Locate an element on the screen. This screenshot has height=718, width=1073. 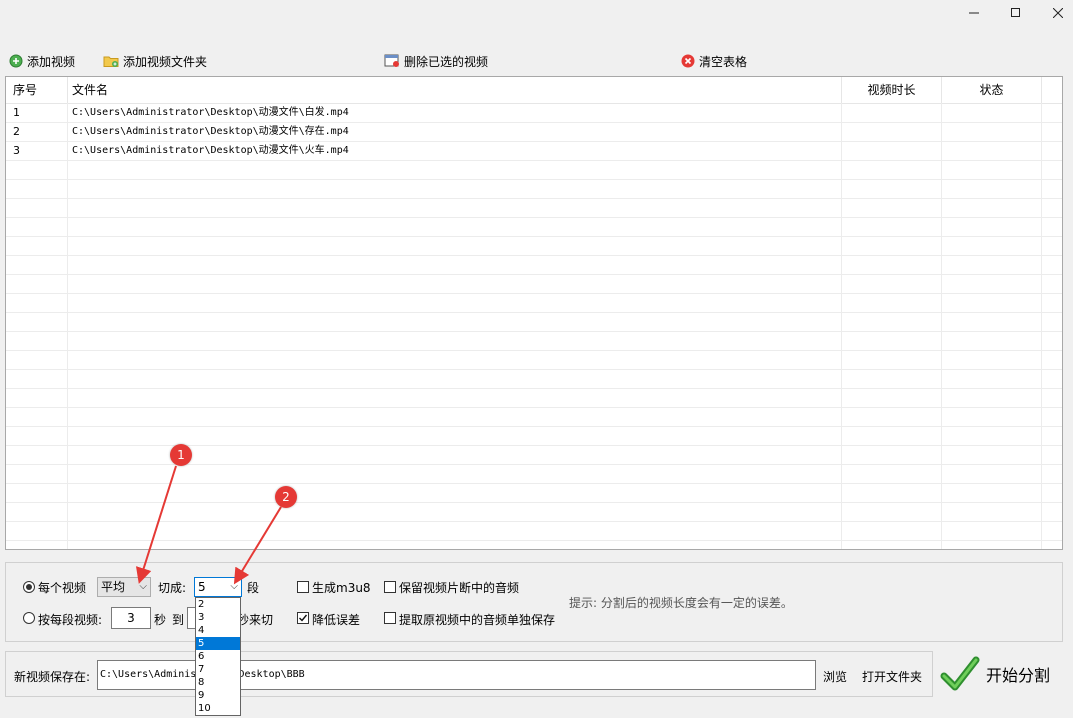
extract-audio-checkbox is located at coordinates (390, 618).